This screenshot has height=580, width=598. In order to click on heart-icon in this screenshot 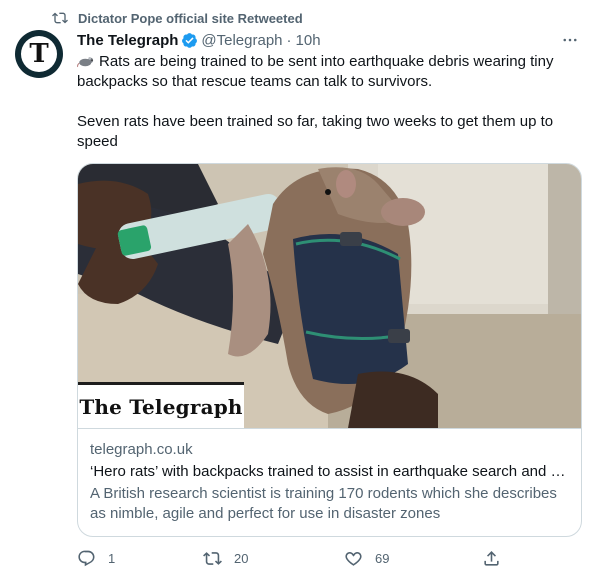, I will do `click(353, 559)`.